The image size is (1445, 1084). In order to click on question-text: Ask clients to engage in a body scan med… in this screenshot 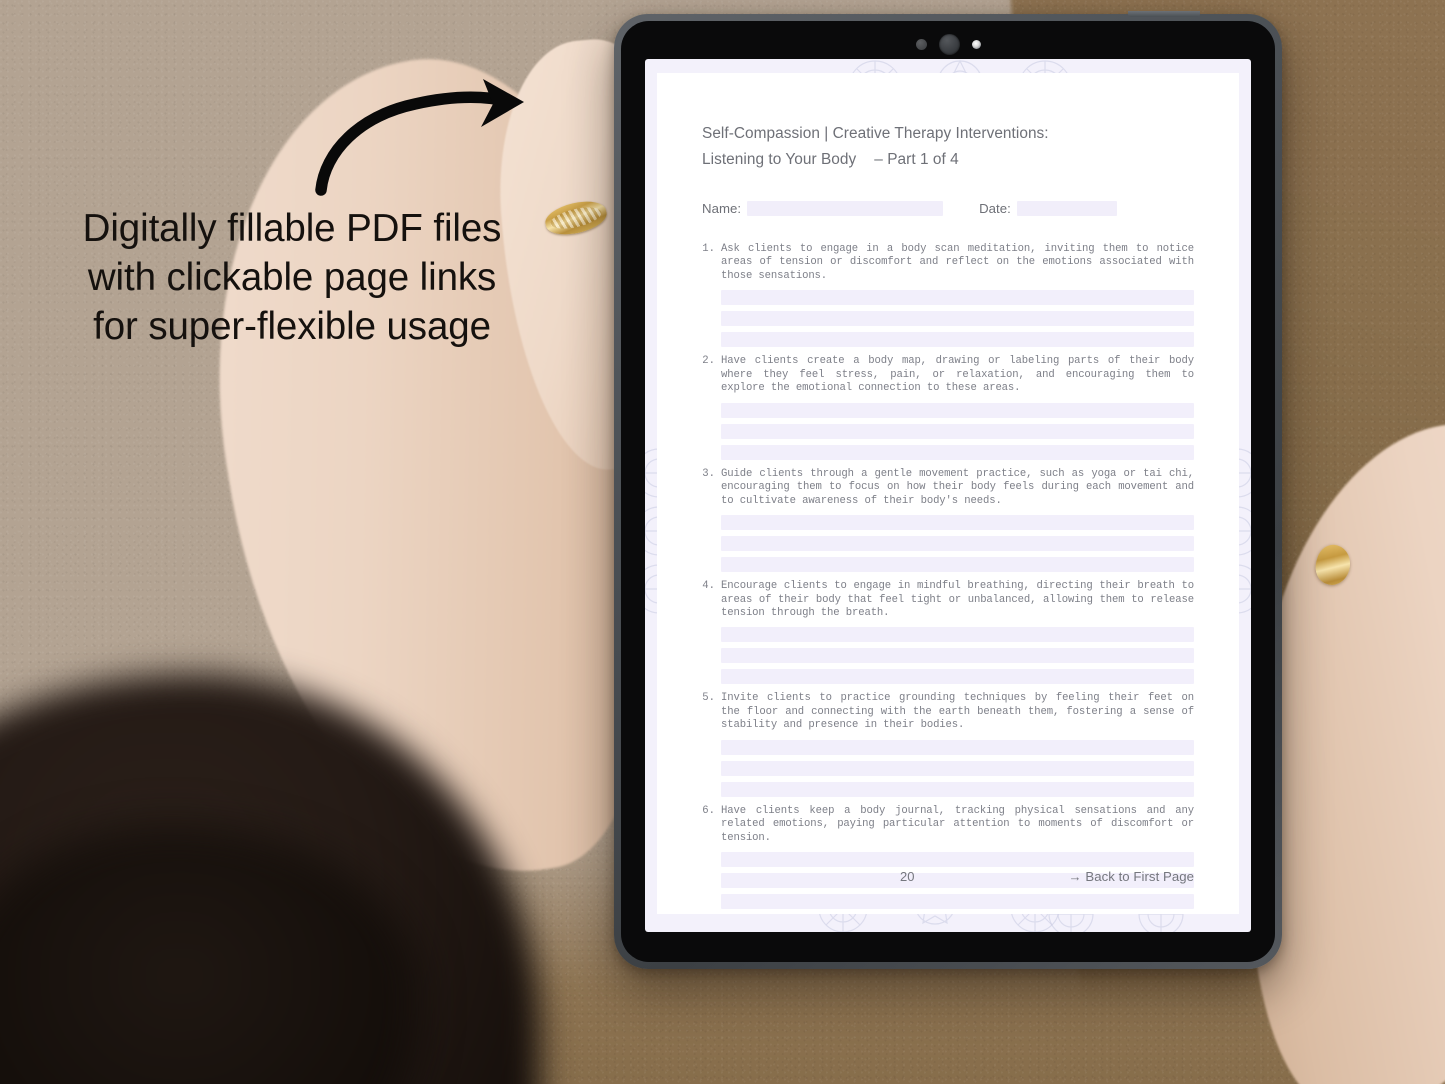, I will do `click(957, 262)`.